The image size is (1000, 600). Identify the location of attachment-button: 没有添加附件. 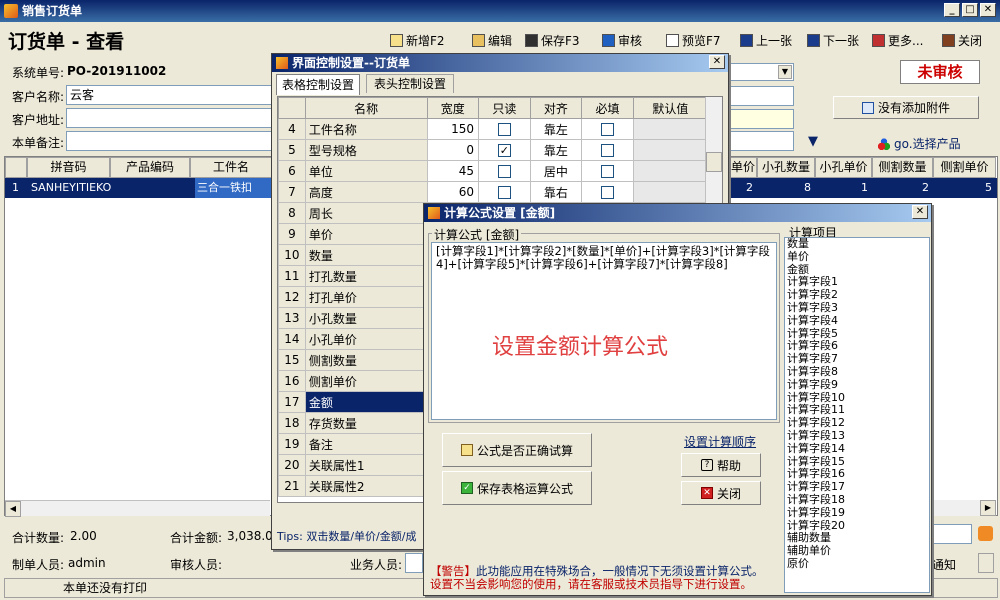
(906, 107).